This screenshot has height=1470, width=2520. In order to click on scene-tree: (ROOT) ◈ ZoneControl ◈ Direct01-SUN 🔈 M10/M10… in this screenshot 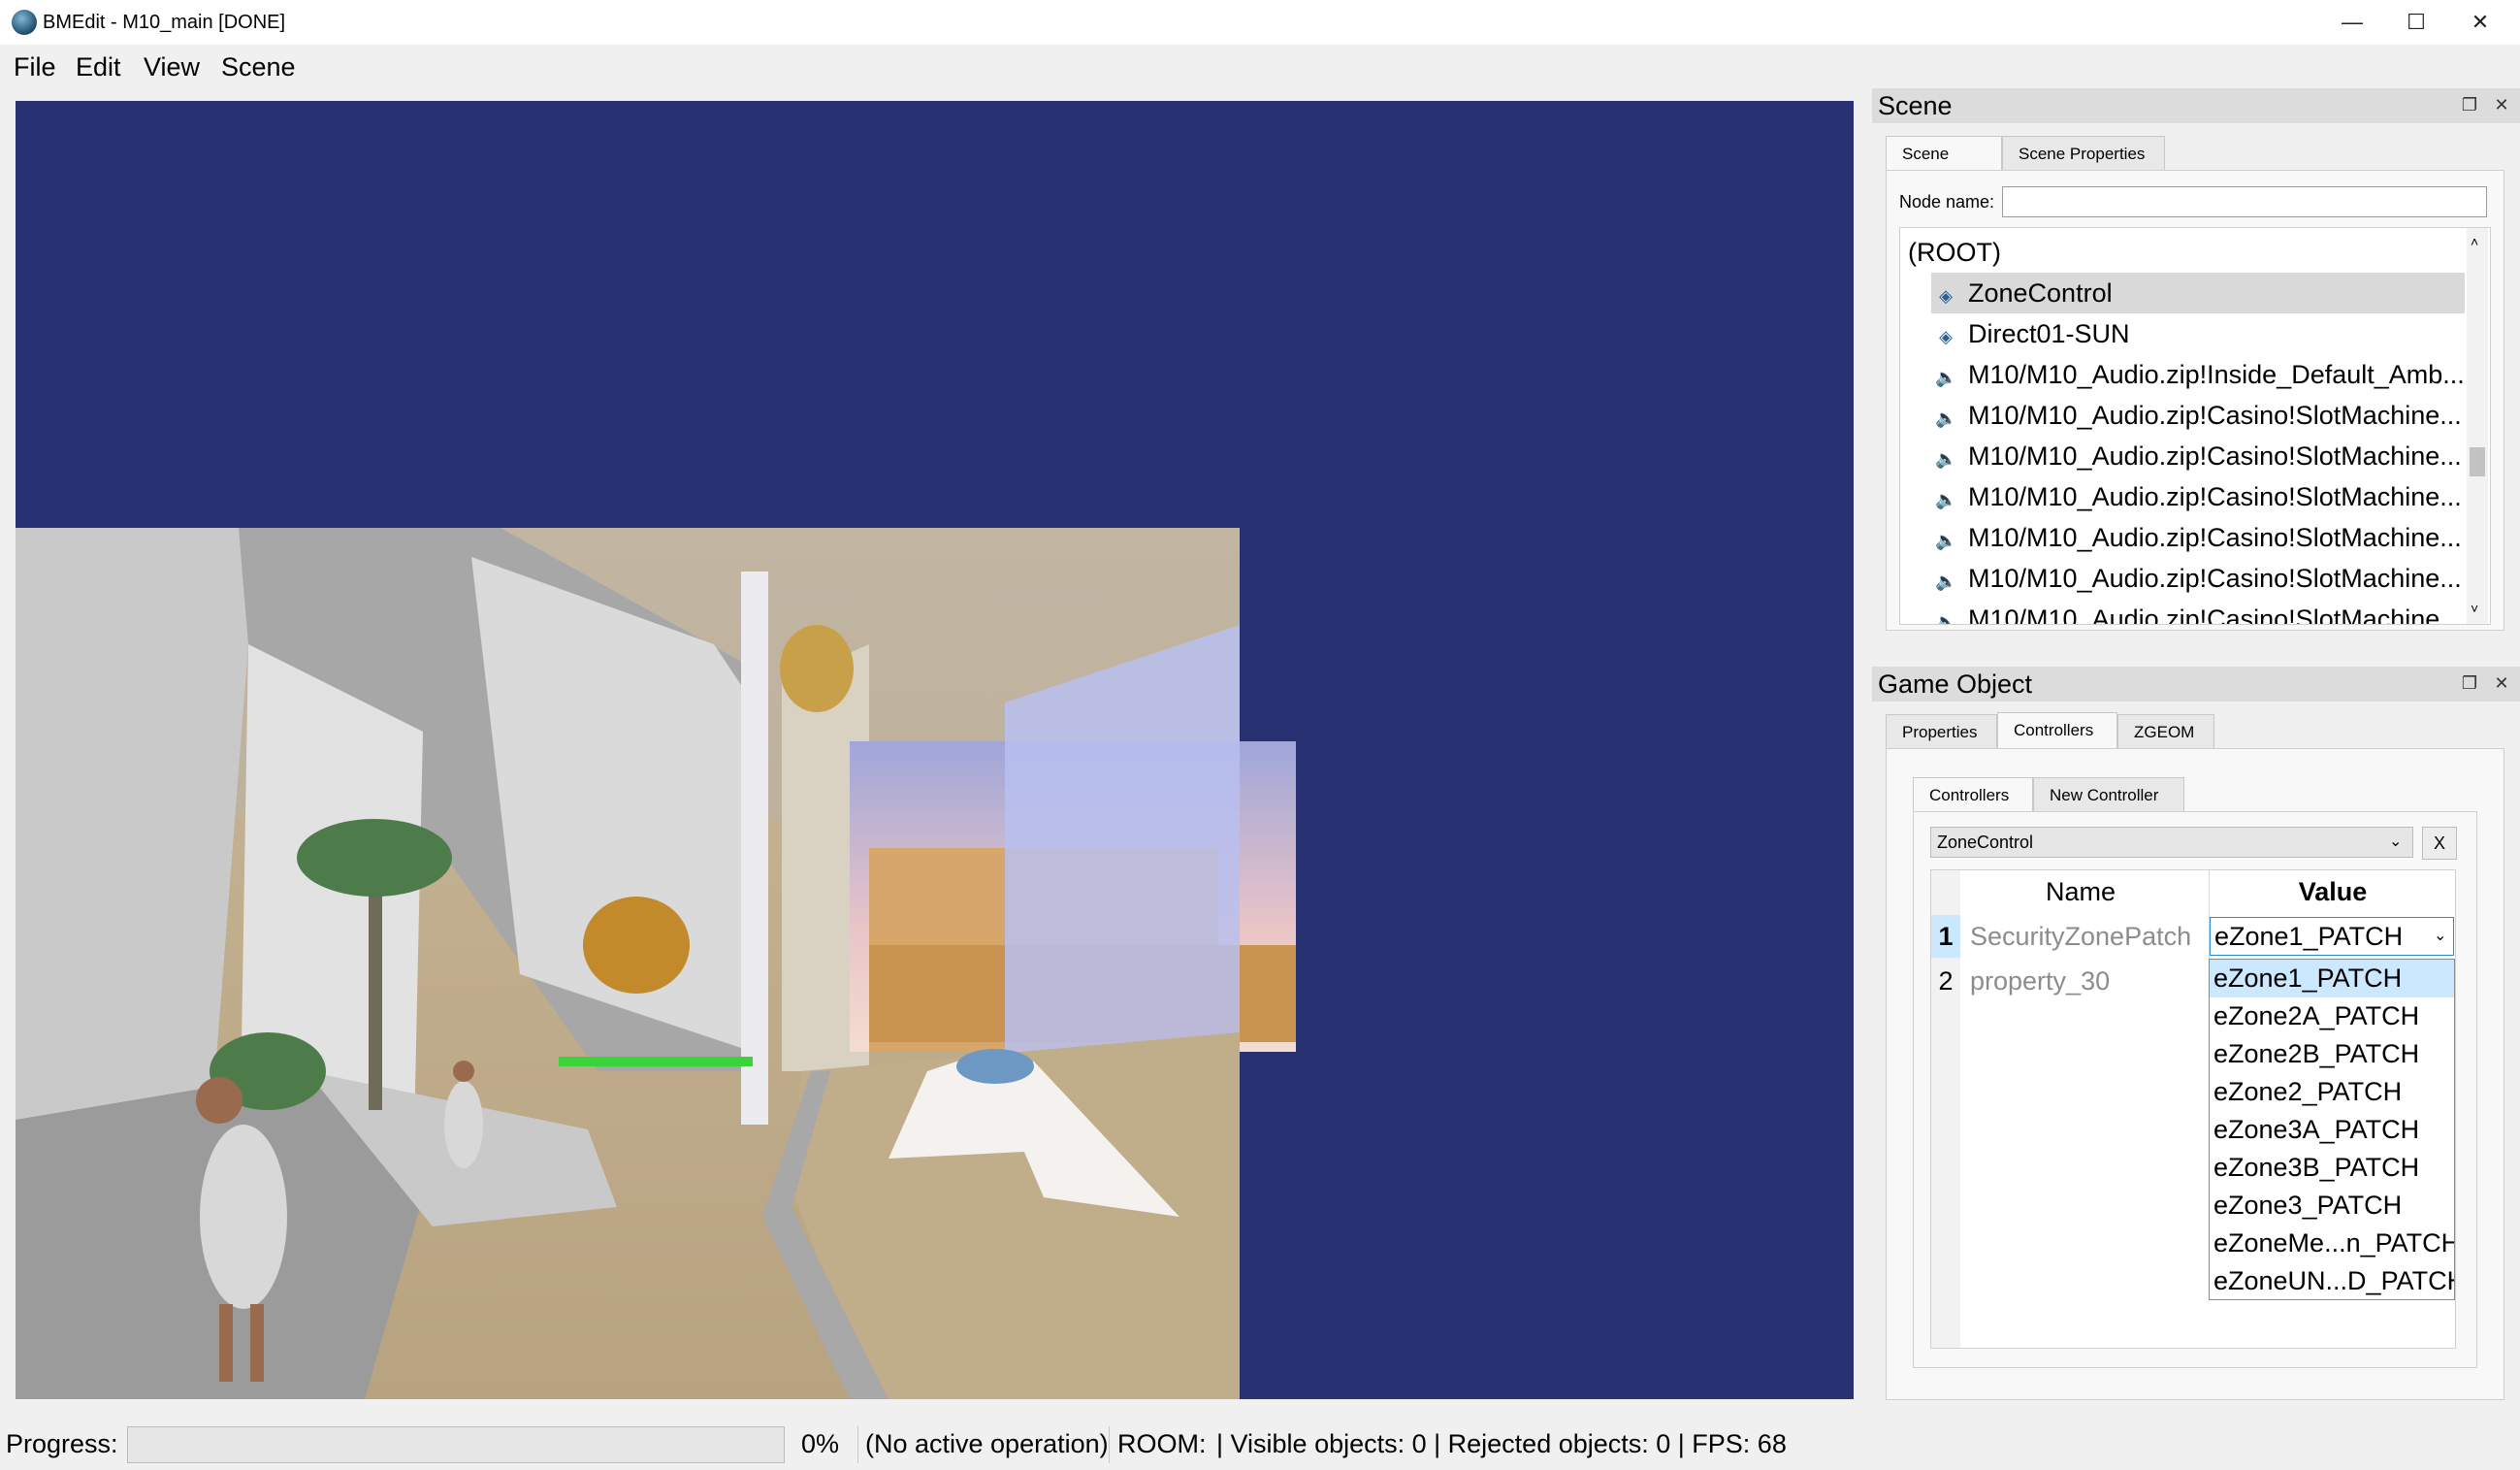, I will do `click(2195, 426)`.